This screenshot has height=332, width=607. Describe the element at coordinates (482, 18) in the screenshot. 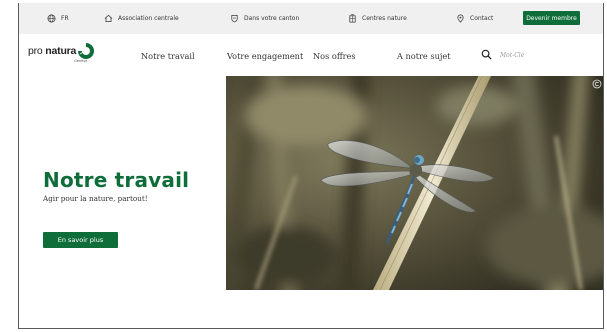

I see `contact-label: Contact` at that location.